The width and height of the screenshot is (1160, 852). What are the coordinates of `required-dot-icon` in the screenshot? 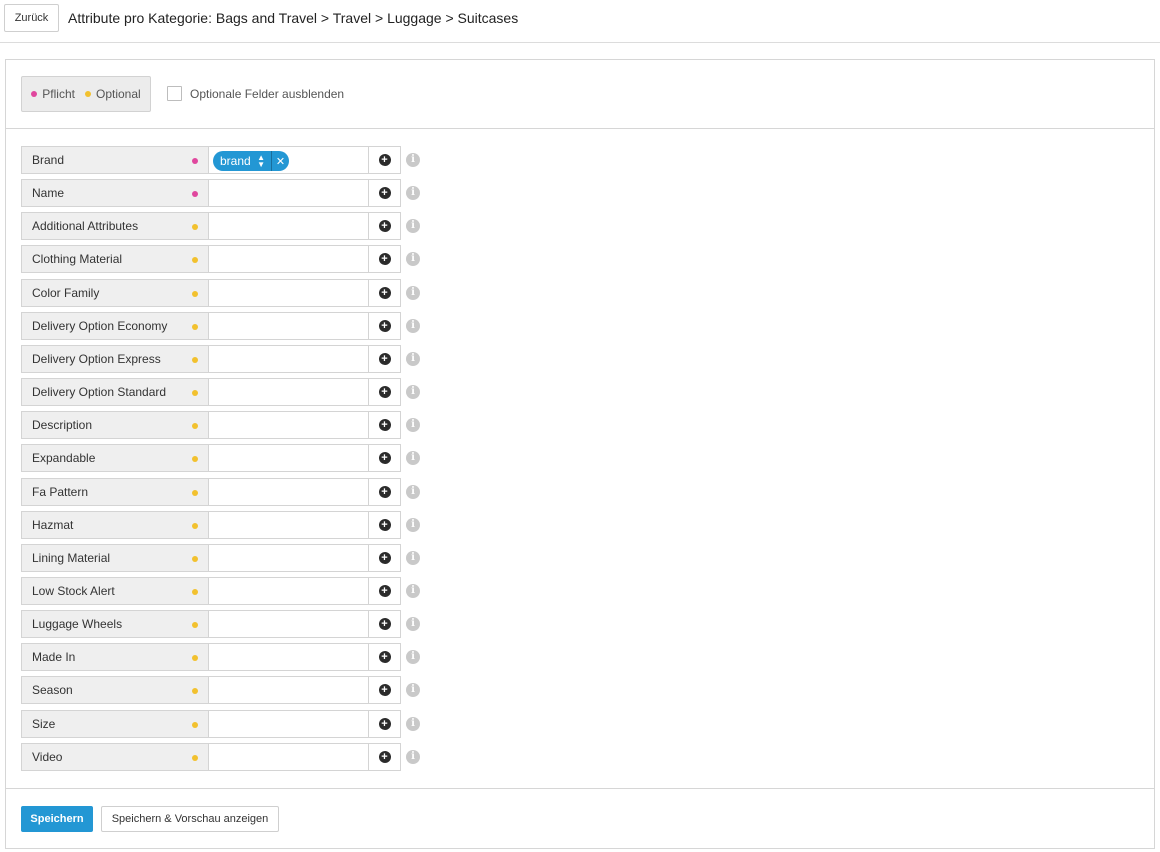 It's located at (195, 194).